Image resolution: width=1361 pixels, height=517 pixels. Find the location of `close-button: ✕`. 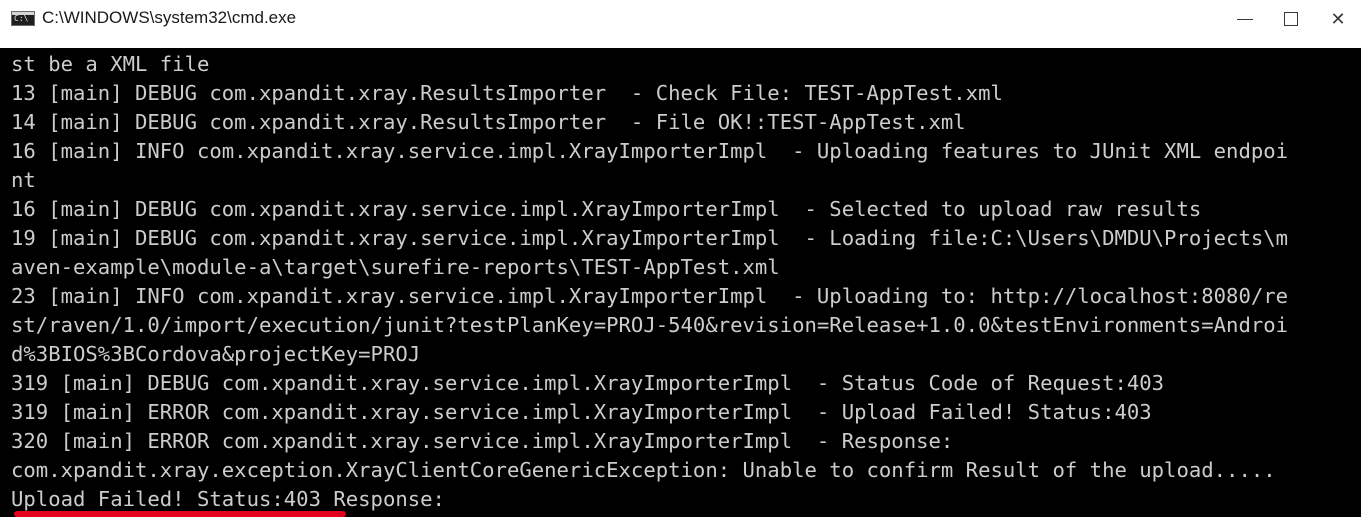

close-button: ✕ is located at coordinates (1338, 19).